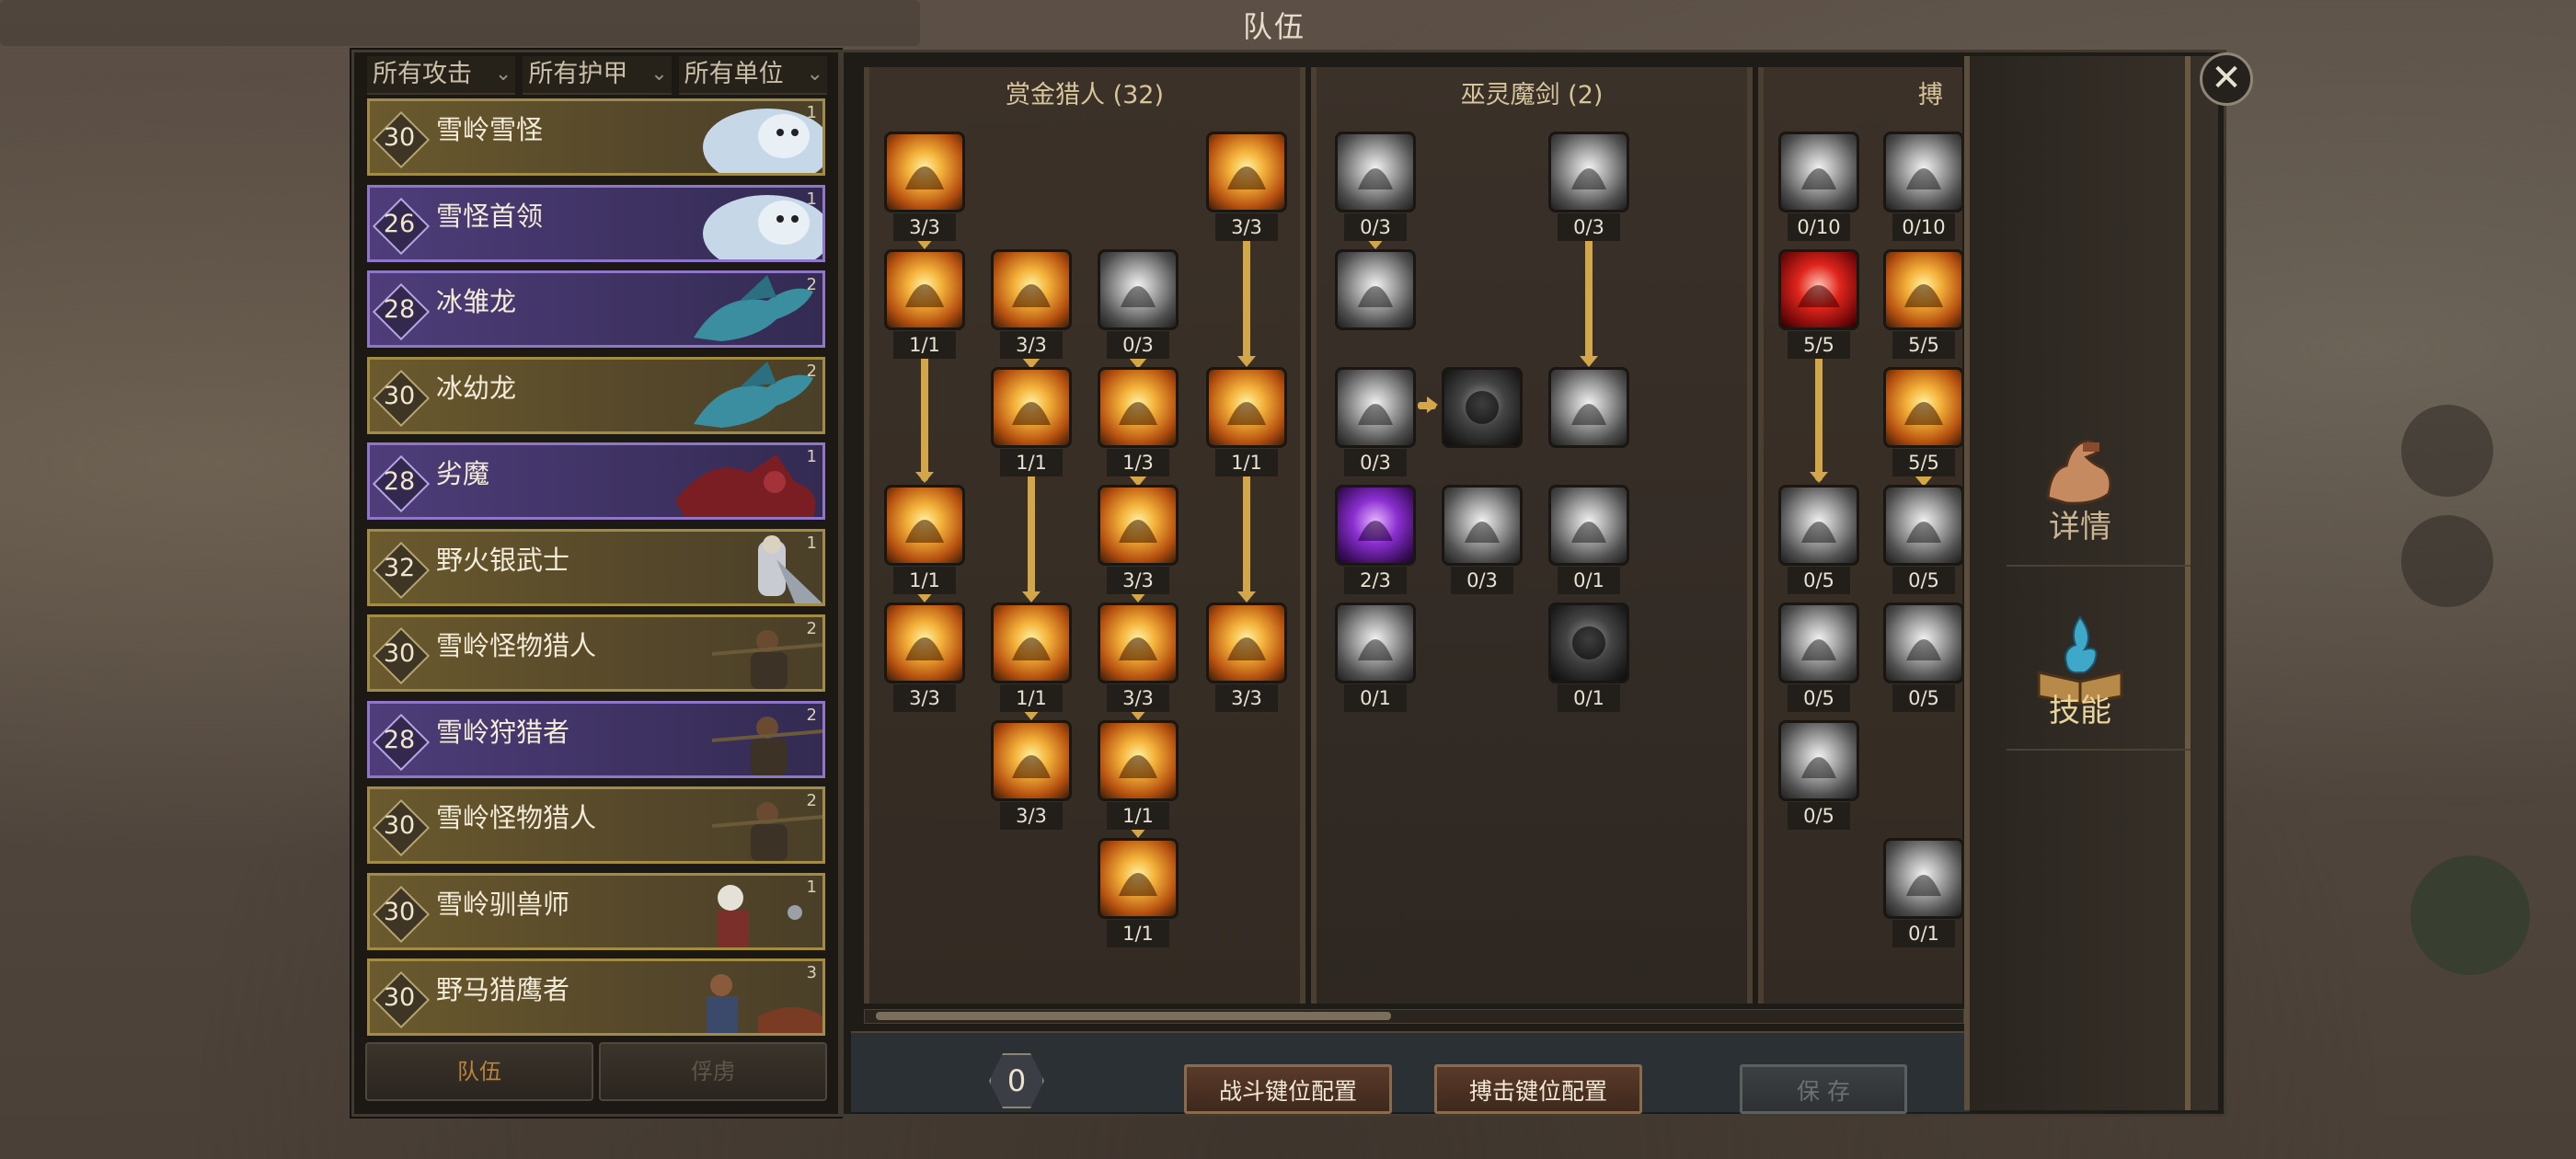 The image size is (2576, 1159). What do you see at coordinates (1414, 1016) in the screenshot?
I see `horizontal-scrollbar` at bounding box center [1414, 1016].